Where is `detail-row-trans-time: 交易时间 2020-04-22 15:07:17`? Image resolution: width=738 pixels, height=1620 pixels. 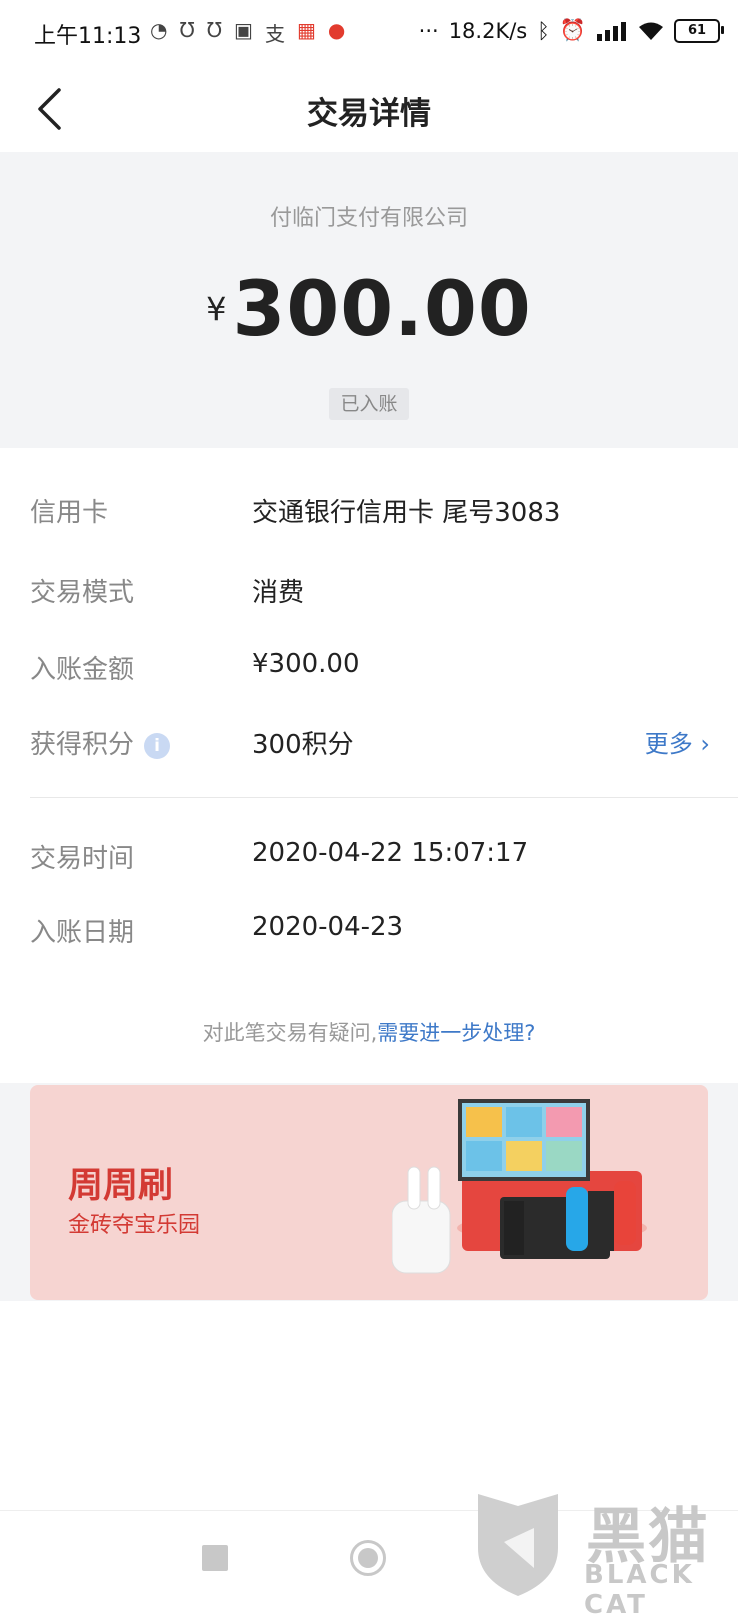
detail-row-trans-time: 交易时间 2020-04-22 15:07:17 is located at coordinates (370, 855).